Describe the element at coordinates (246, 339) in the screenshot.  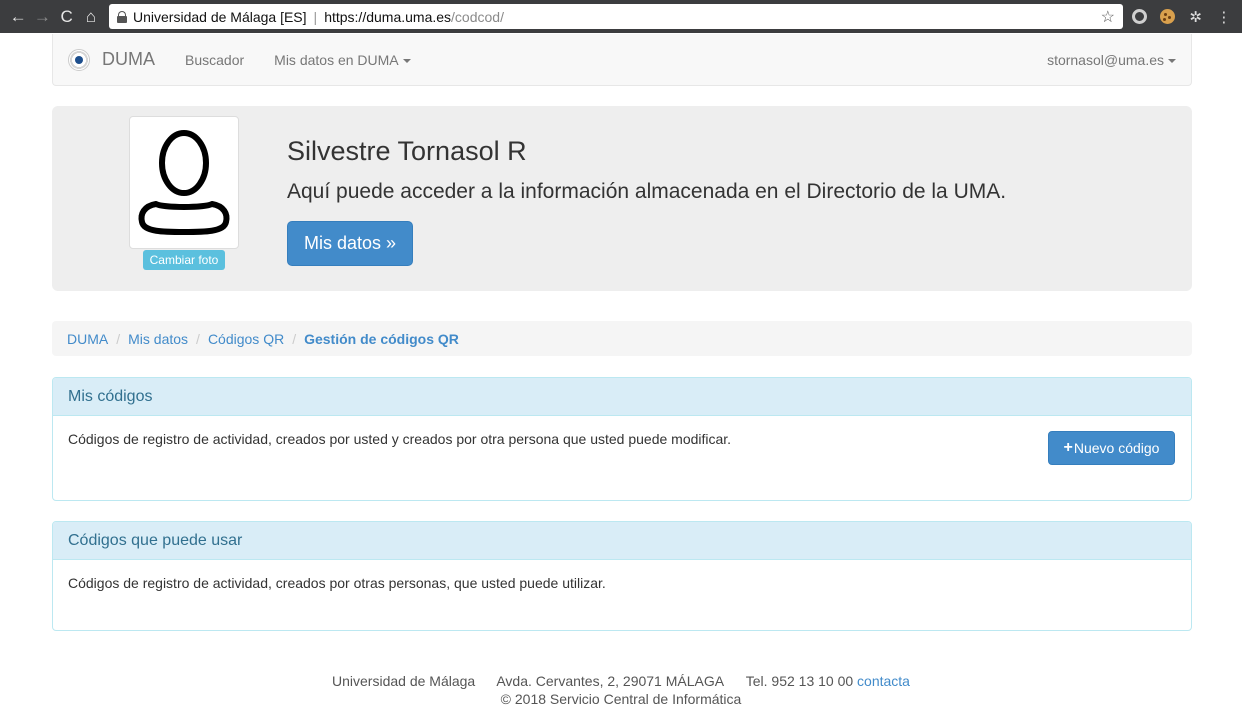
I see `breadcrumb-codigos-qr: Códigos QR` at that location.